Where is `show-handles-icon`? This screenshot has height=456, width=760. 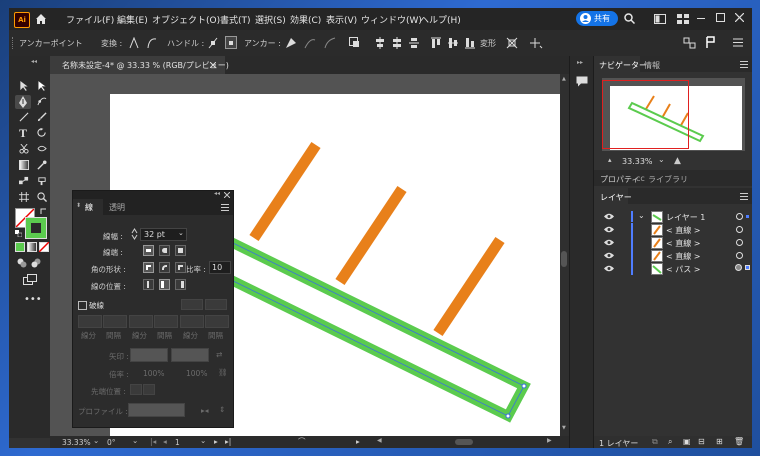
show-handles-icon is located at coordinates (213, 43).